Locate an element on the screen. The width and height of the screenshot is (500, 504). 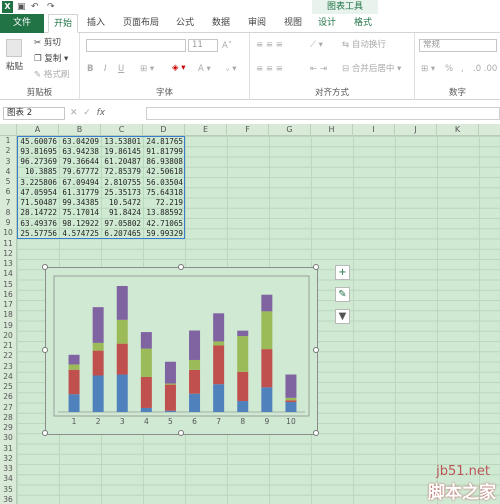
row-header-9: 9 is located at coordinates (8, 223).